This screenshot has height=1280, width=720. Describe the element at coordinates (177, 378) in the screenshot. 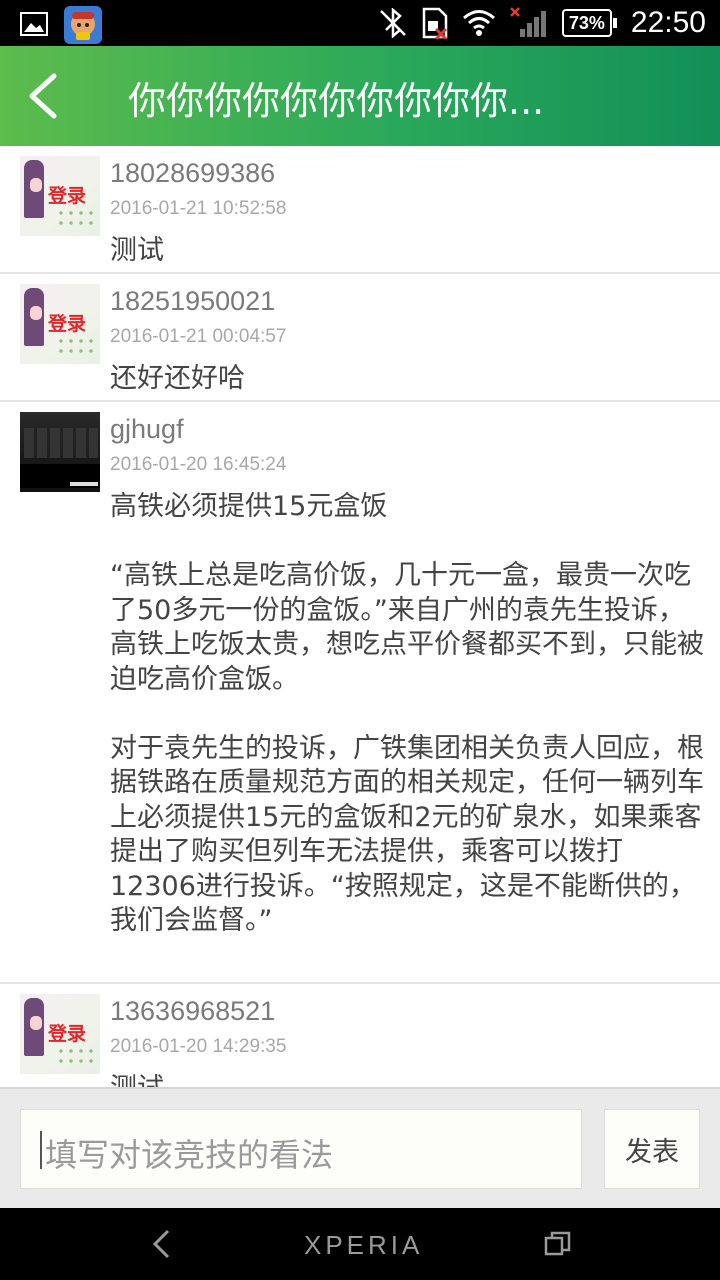

I see `comment-text: 还好还好哈` at that location.